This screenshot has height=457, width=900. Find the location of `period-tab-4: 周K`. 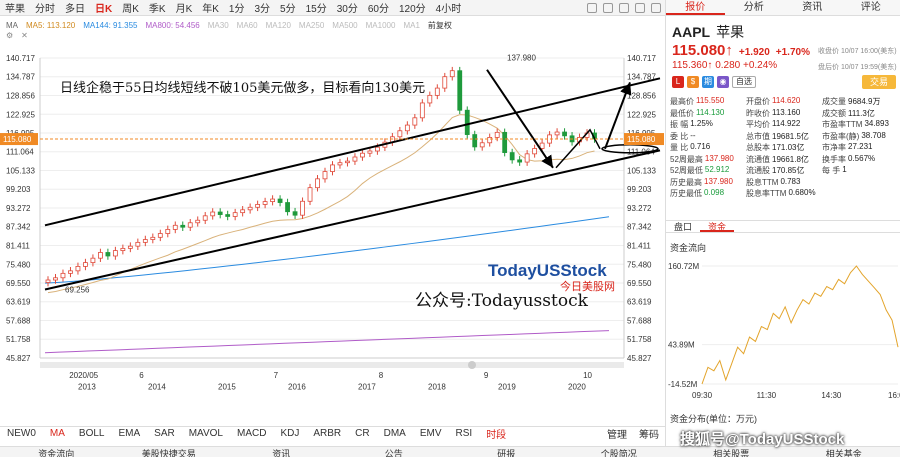

period-tab-4: 周K is located at coordinates (130, 7).